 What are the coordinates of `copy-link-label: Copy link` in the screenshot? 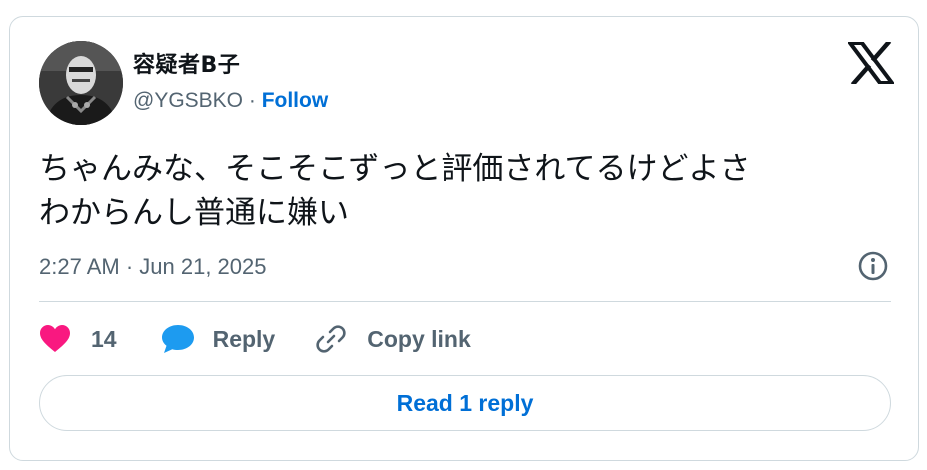 It's located at (419, 338).